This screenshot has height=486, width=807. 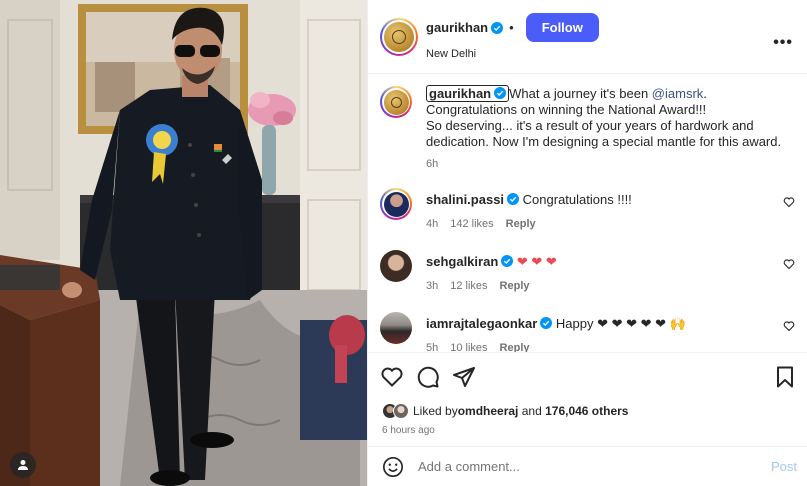 I want to click on like-heart-icon, so click(x=392, y=377).